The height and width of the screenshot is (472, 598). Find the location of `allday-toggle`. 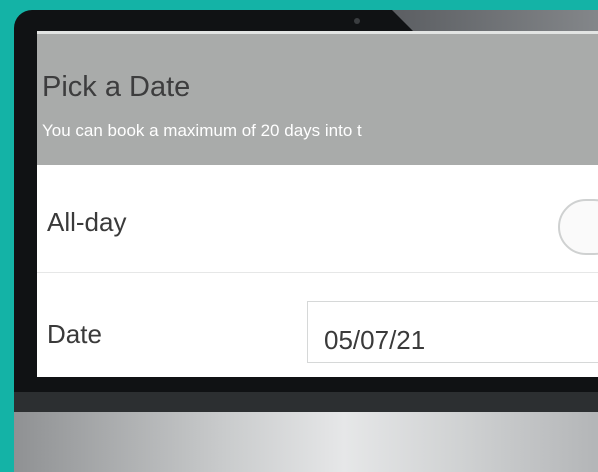

allday-toggle is located at coordinates (578, 227).